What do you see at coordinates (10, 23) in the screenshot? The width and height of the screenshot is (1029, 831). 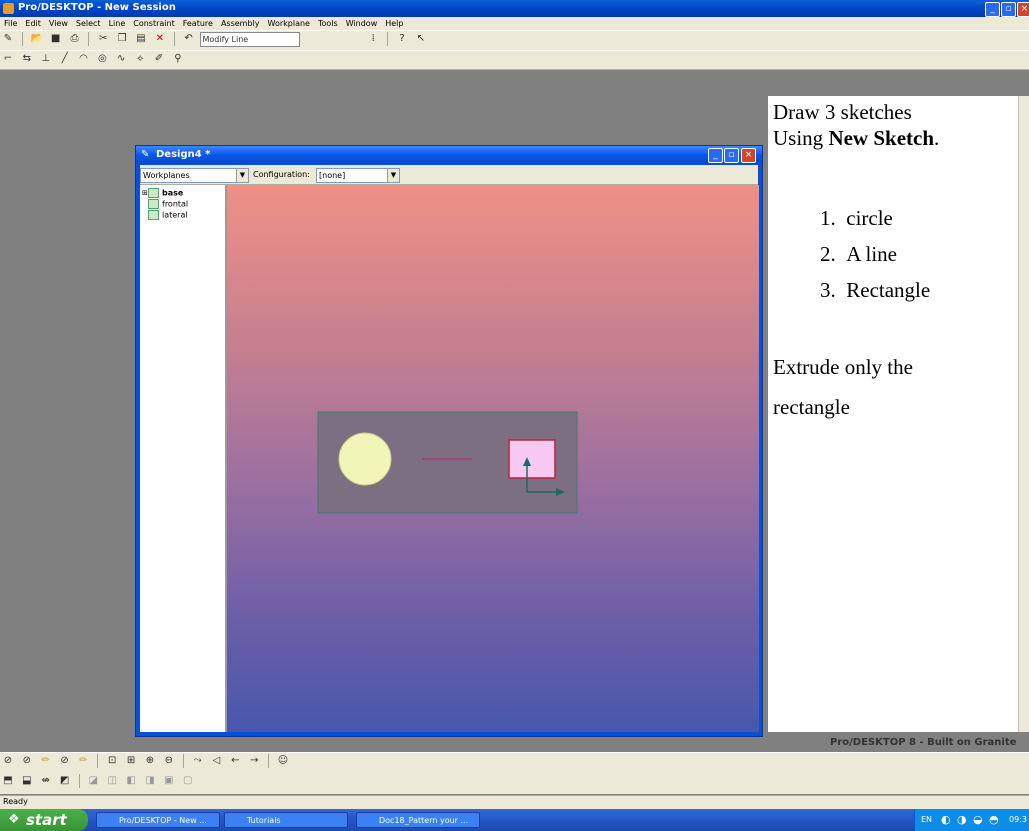 I see `menu-file: File` at bounding box center [10, 23].